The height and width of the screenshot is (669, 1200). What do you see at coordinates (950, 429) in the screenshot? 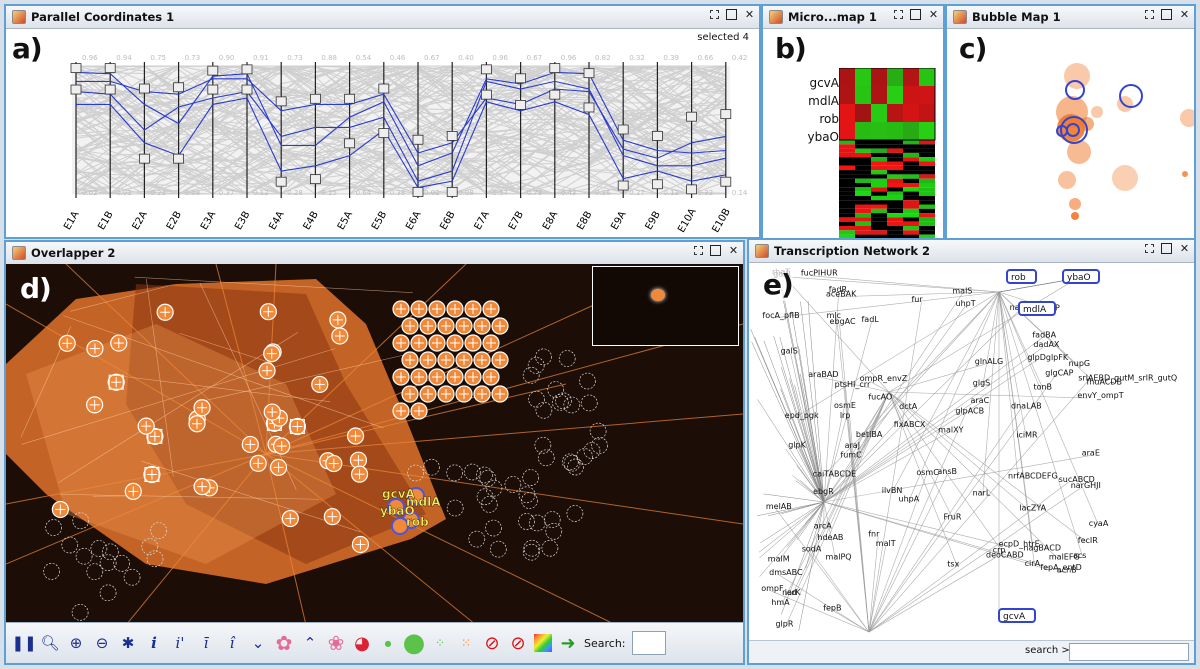
I see `network-node-label: malXY` at bounding box center [950, 429].